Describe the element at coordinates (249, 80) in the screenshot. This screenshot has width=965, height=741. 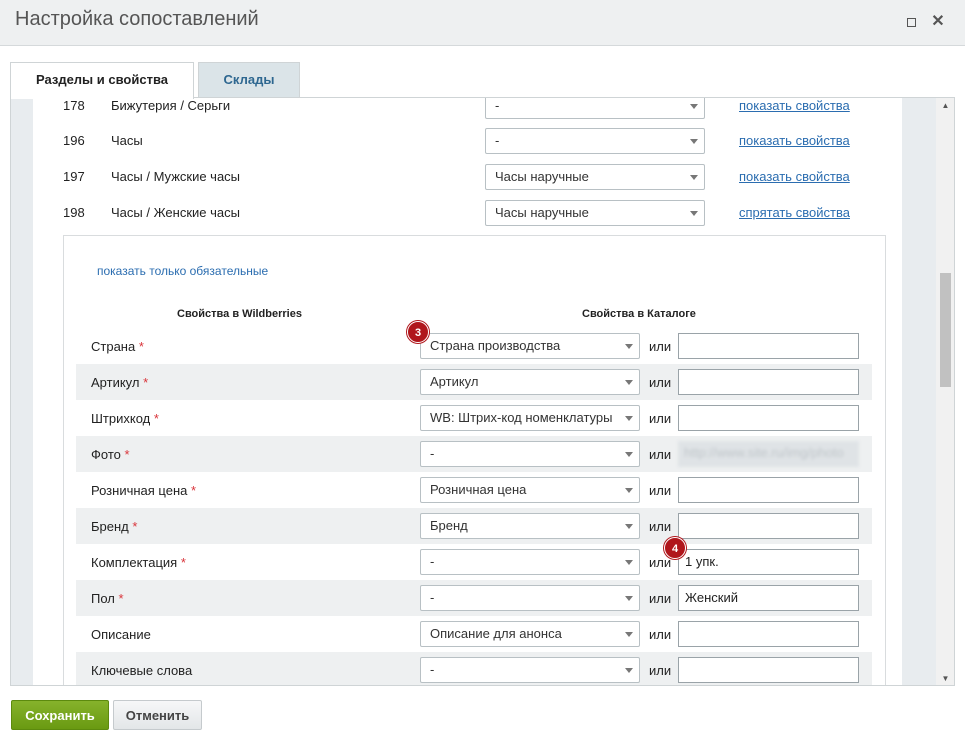
I see `tab-warehouses: Склады` at that location.